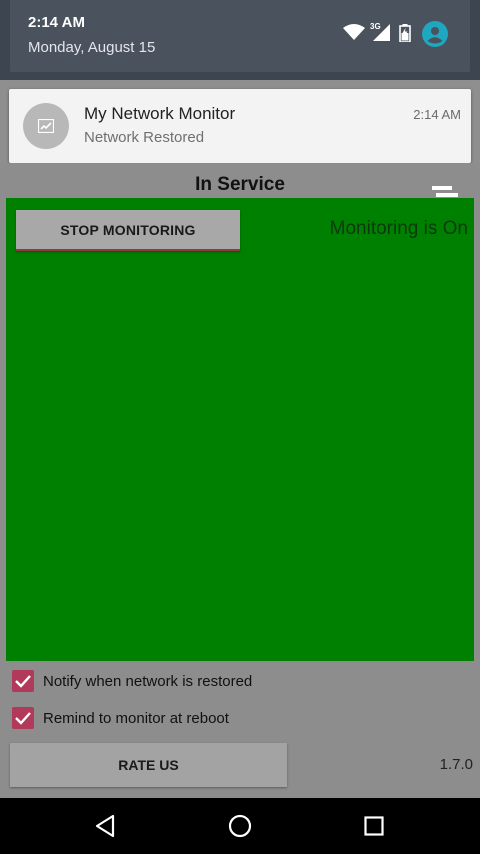 The image size is (480, 854). Describe the element at coordinates (354, 32) in the screenshot. I see `wifi-icon` at that location.